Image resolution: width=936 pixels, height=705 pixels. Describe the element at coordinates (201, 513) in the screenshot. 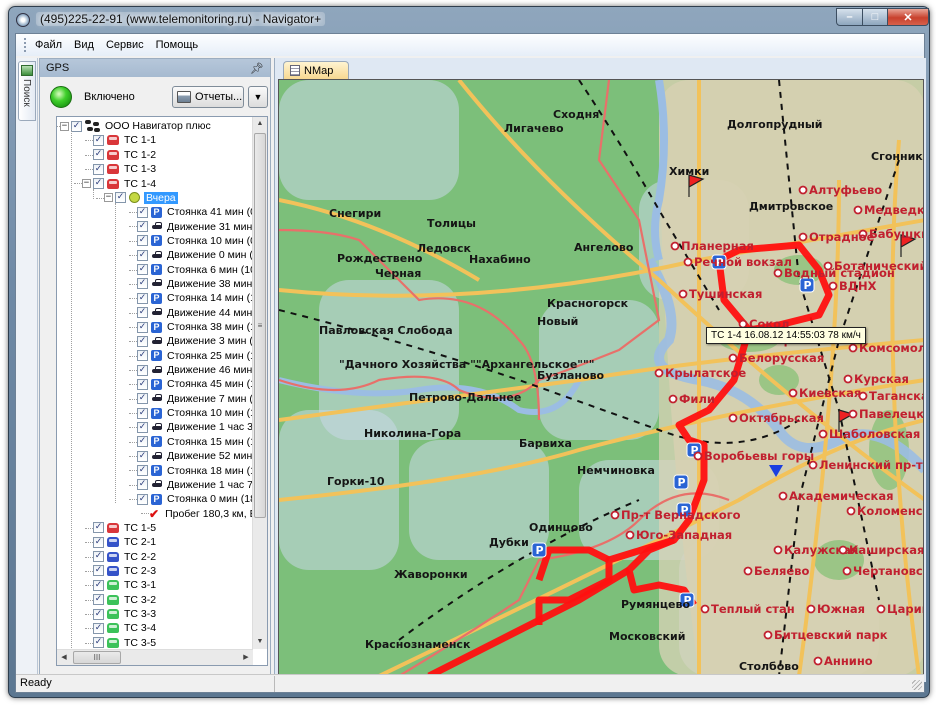

I see `tree-summary: ✔ Пробег 180,3 км, Вр` at that location.